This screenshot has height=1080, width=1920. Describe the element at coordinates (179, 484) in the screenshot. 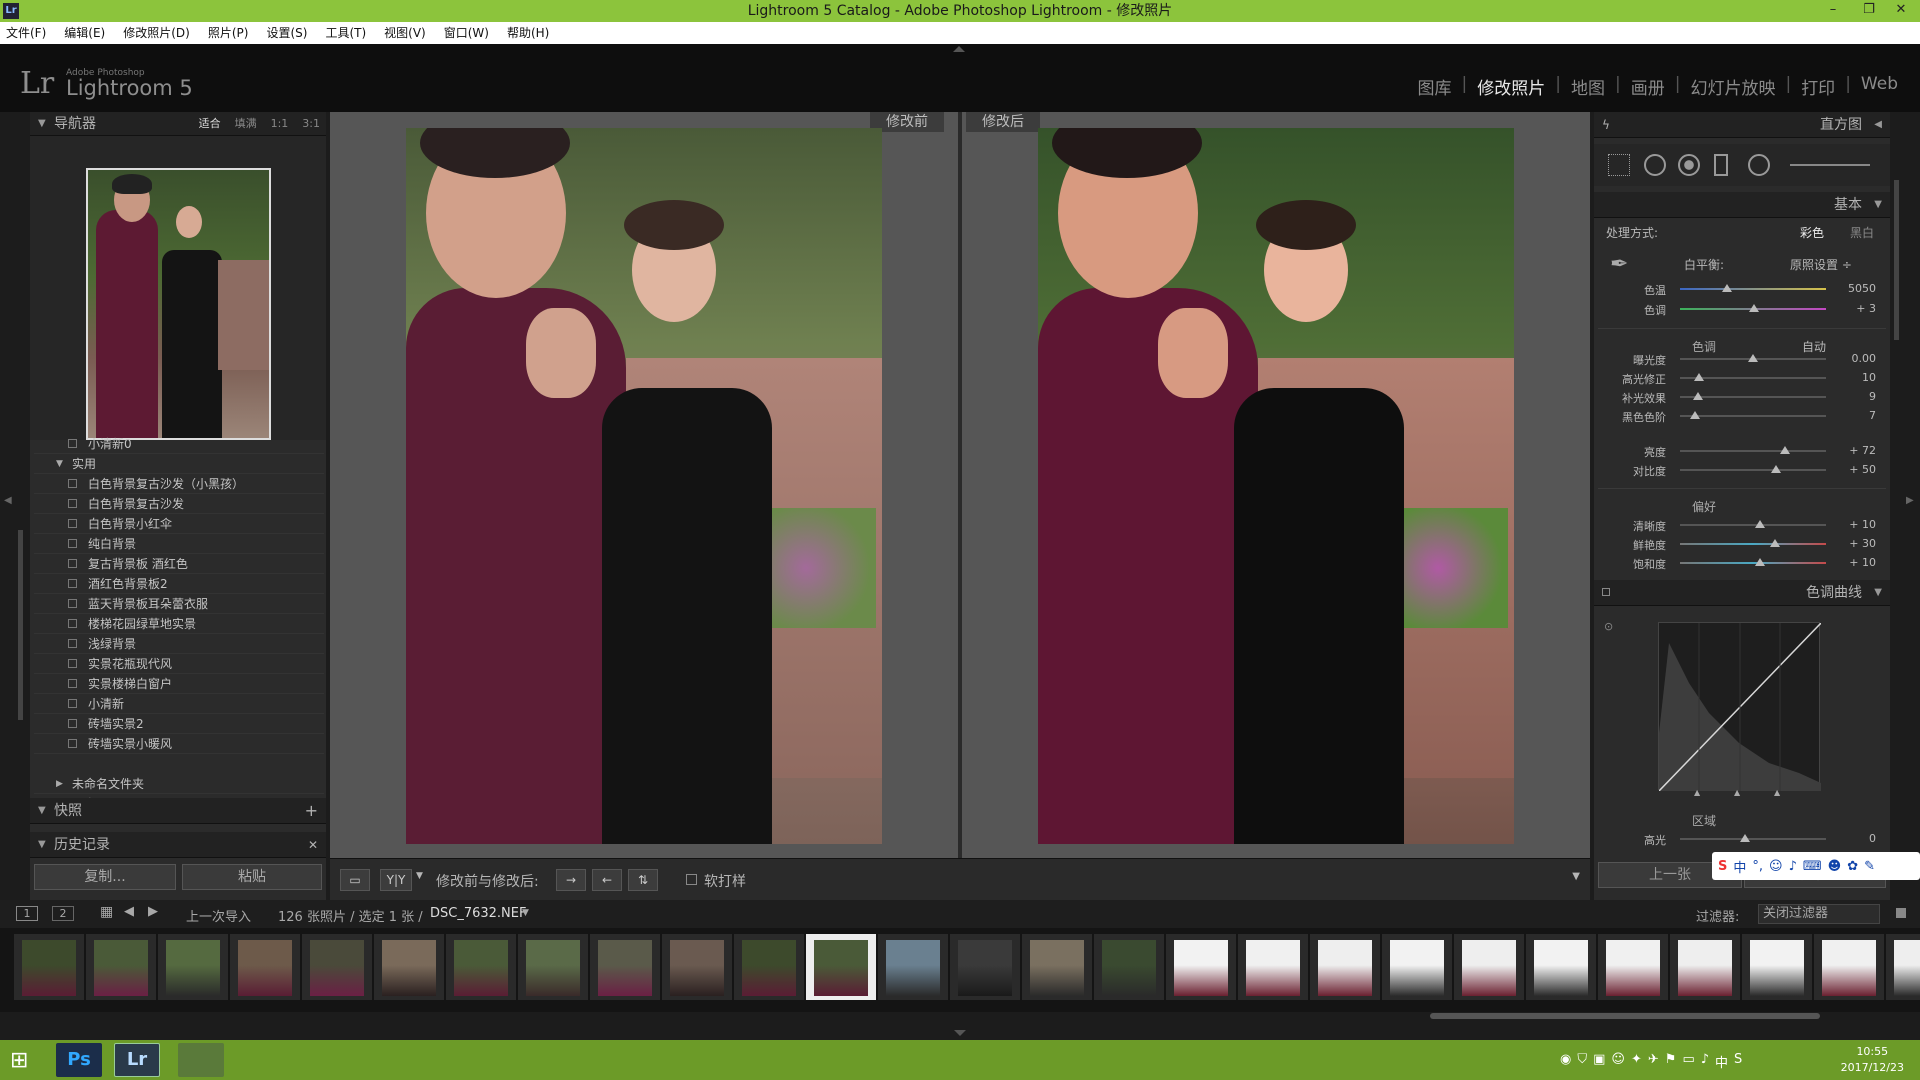

I see `preset-item: 白色背景复古沙发（小黑孩）` at that location.